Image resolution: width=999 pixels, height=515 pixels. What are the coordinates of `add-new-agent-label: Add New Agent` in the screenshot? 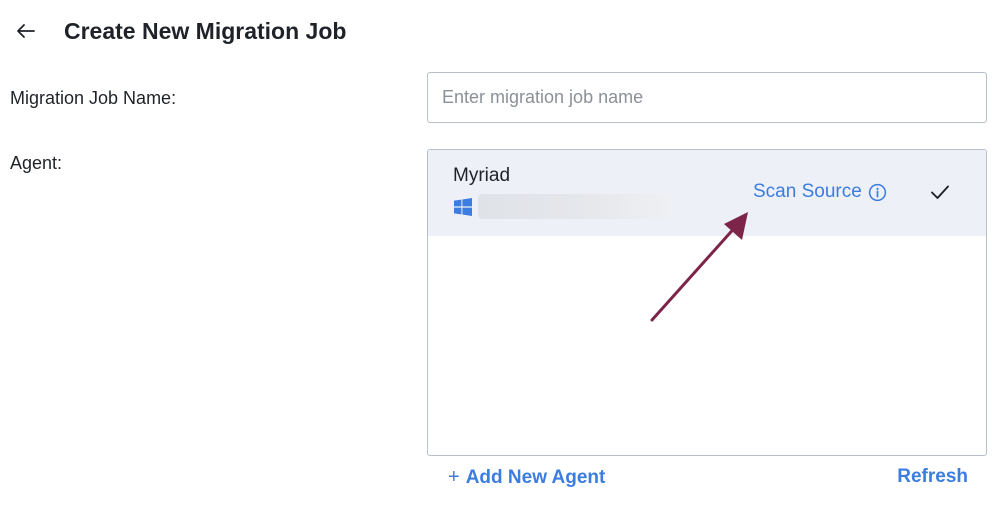 It's located at (535, 477).